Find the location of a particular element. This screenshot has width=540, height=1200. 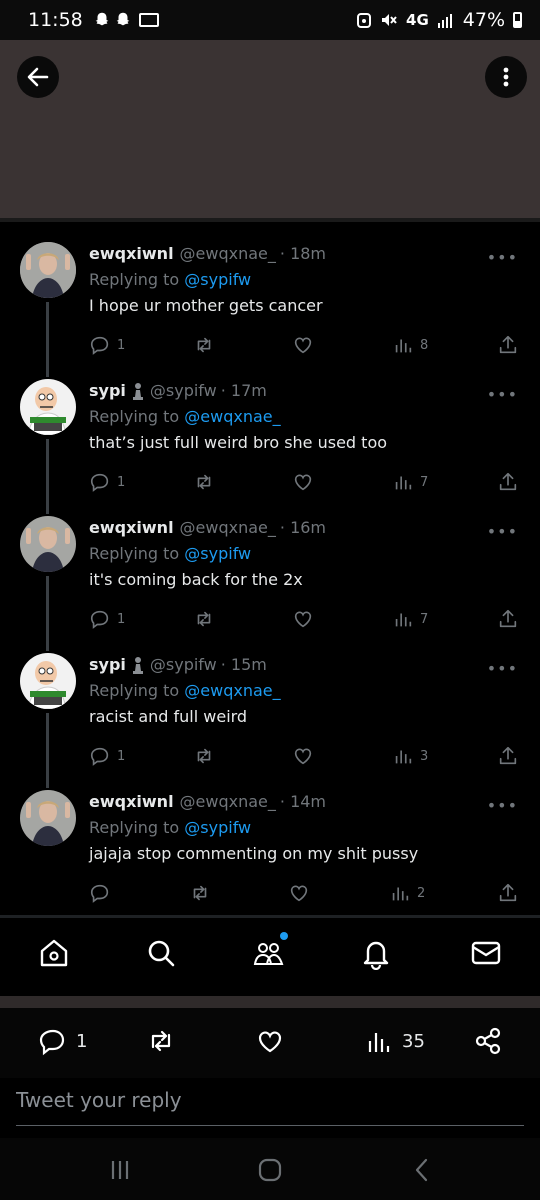

views-button: 8 is located at coordinates (410, 345).